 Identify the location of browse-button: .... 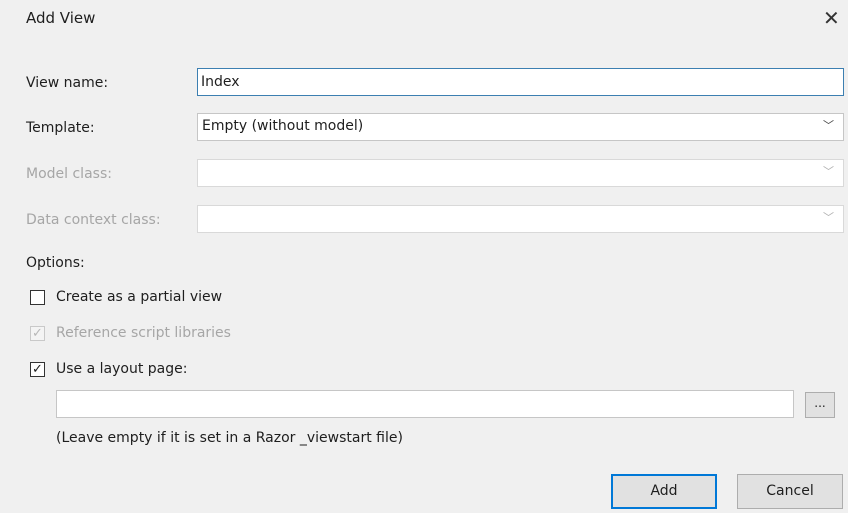
(820, 405).